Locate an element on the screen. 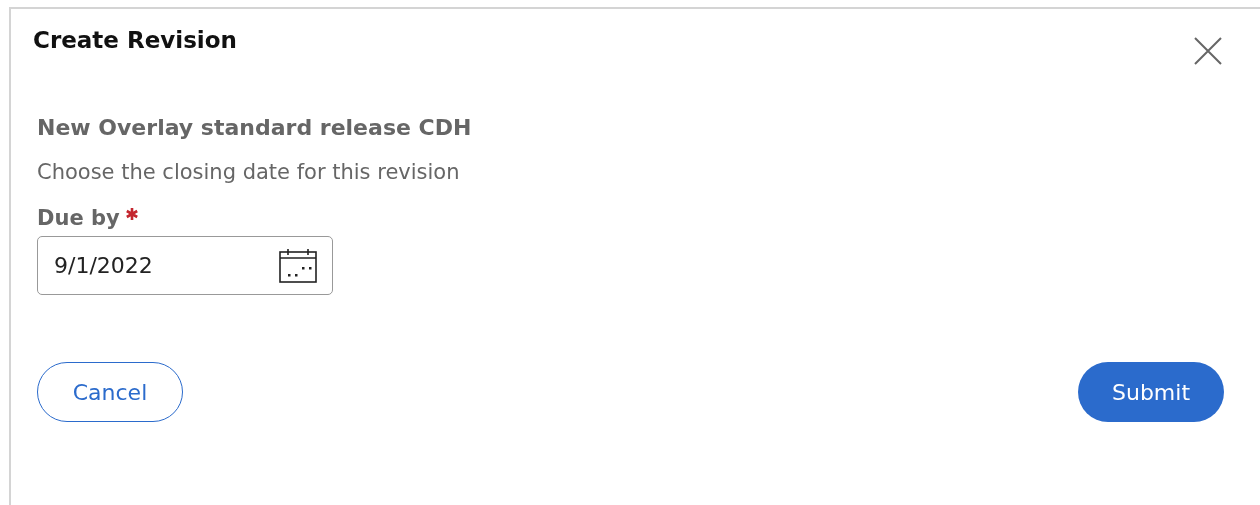 The width and height of the screenshot is (1260, 505). close-icon is located at coordinates (1208, 51).